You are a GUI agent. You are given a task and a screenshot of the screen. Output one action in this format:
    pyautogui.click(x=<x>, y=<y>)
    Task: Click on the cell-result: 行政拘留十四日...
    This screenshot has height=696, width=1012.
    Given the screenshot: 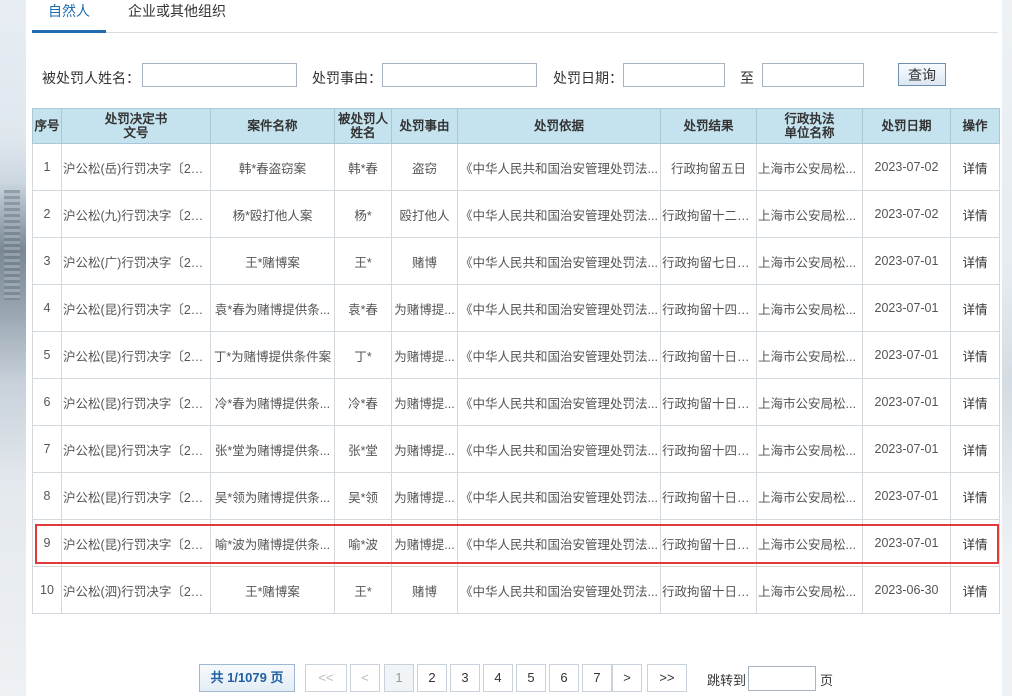 What is the action you would take?
    pyautogui.click(x=708, y=449)
    